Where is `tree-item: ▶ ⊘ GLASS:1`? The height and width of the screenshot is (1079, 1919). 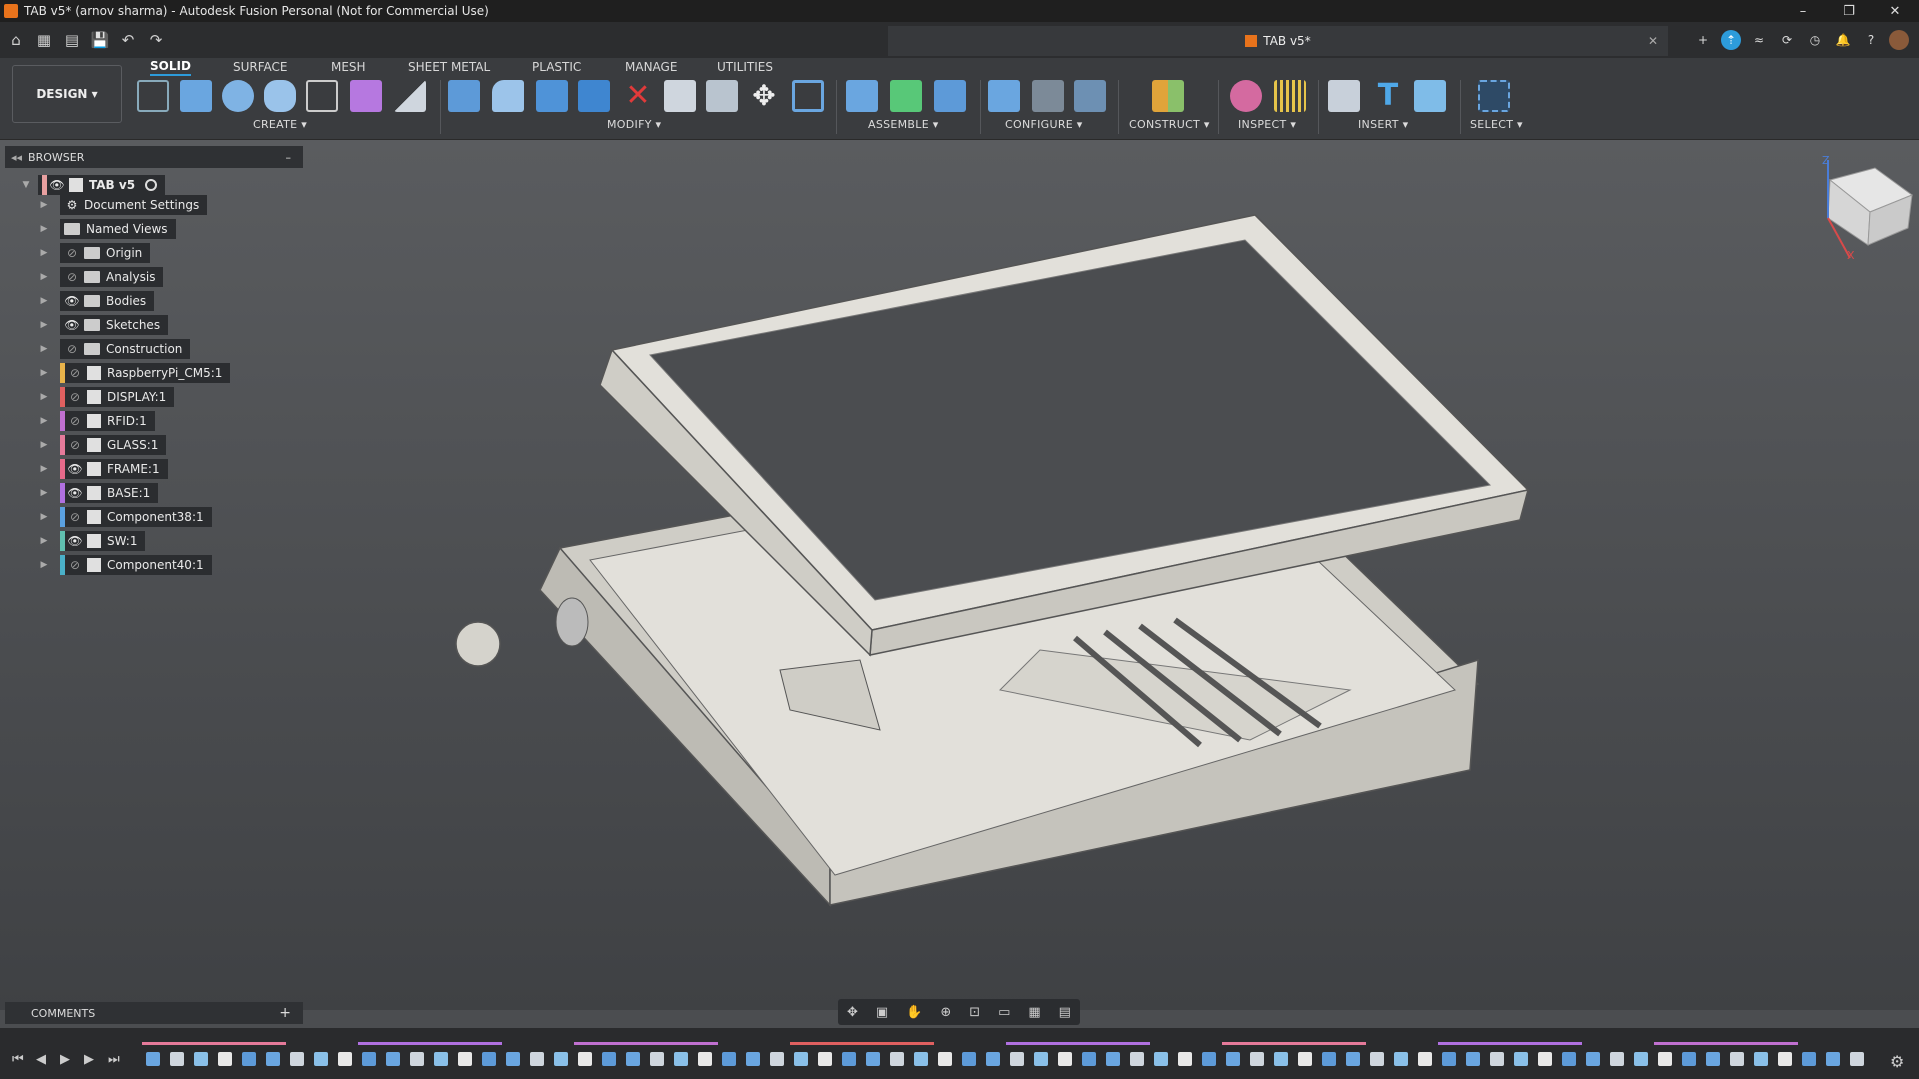 tree-item: ▶ ⊘ GLASS:1 is located at coordinates (102, 445).